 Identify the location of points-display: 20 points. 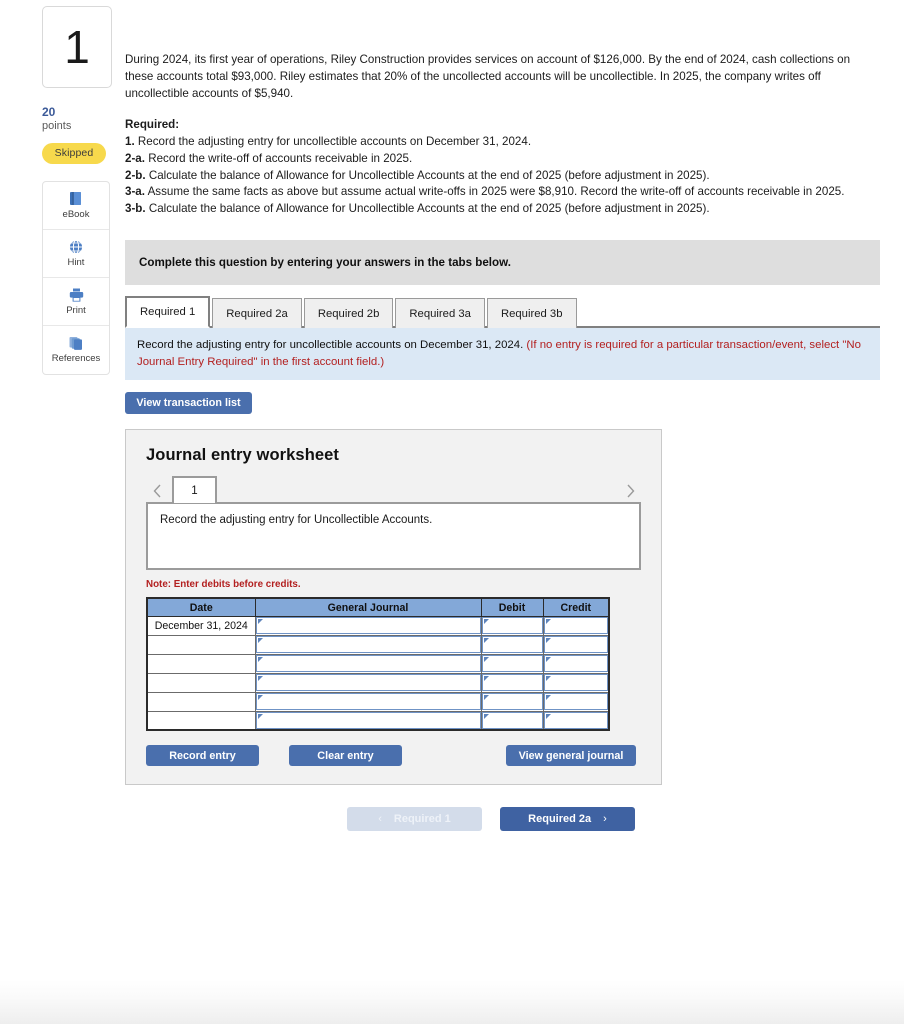
(77, 119).